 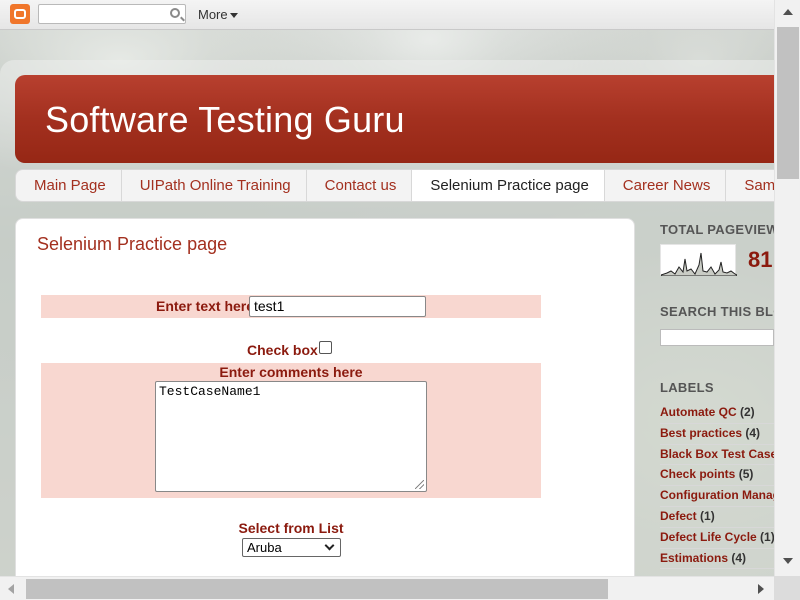 What do you see at coordinates (717, 517) in the screenshot?
I see `label-item: Defect (1)` at bounding box center [717, 517].